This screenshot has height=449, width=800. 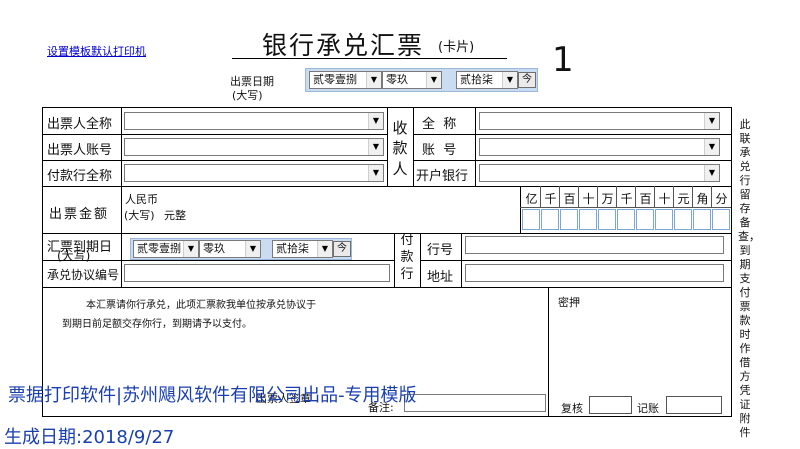 I want to click on payee-side-label-3: 人, so click(x=400, y=169).